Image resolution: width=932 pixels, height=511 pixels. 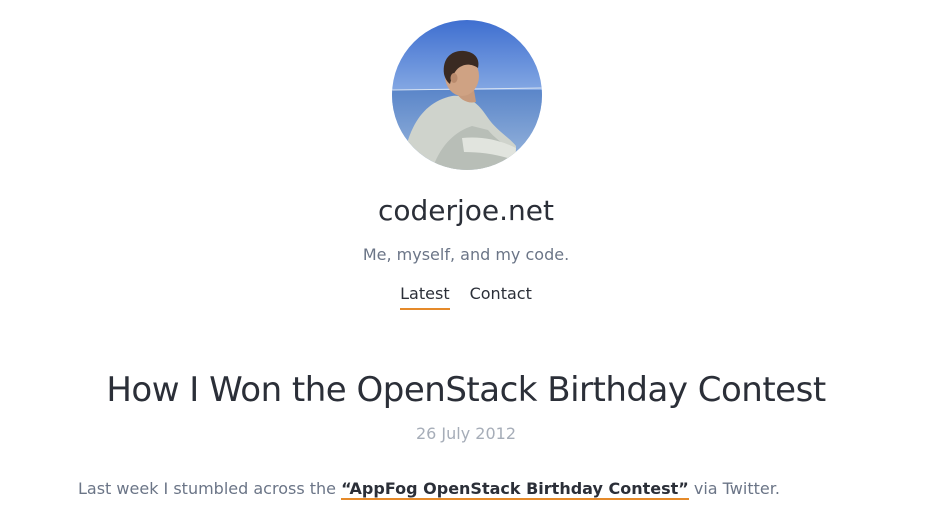 What do you see at coordinates (515, 489) in the screenshot?
I see `contest-link: “AppFog OpenStack Birthday Contest”` at bounding box center [515, 489].